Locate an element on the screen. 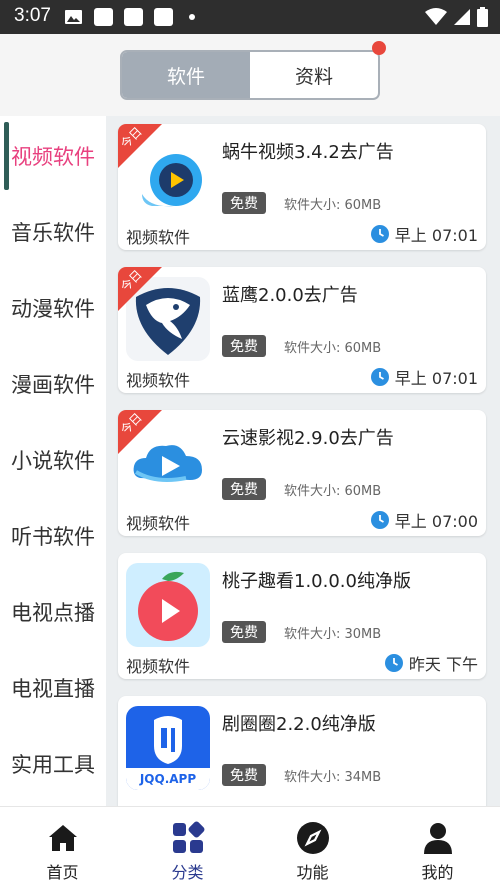 This screenshot has height=888, width=500. battery-icon is located at coordinates (482, 17).